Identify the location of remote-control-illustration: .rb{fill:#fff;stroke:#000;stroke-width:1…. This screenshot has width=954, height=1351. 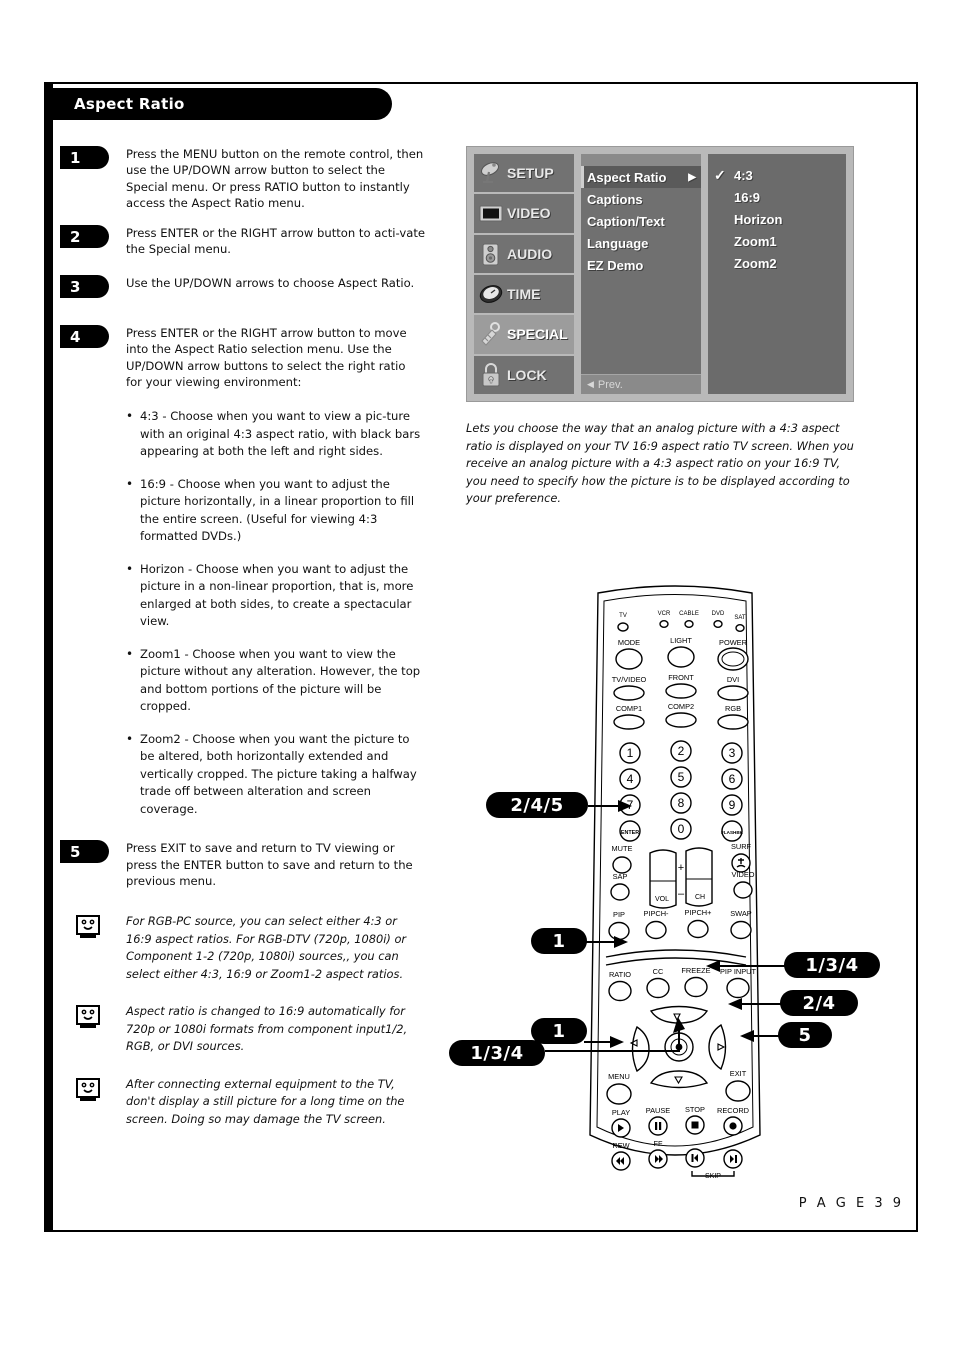
(675, 882).